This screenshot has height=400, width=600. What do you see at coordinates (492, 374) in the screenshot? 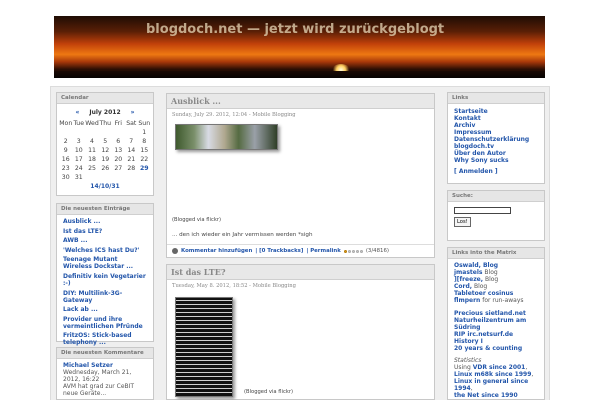
I see `statistics-link: Linux m68k since 1999` at bounding box center [492, 374].